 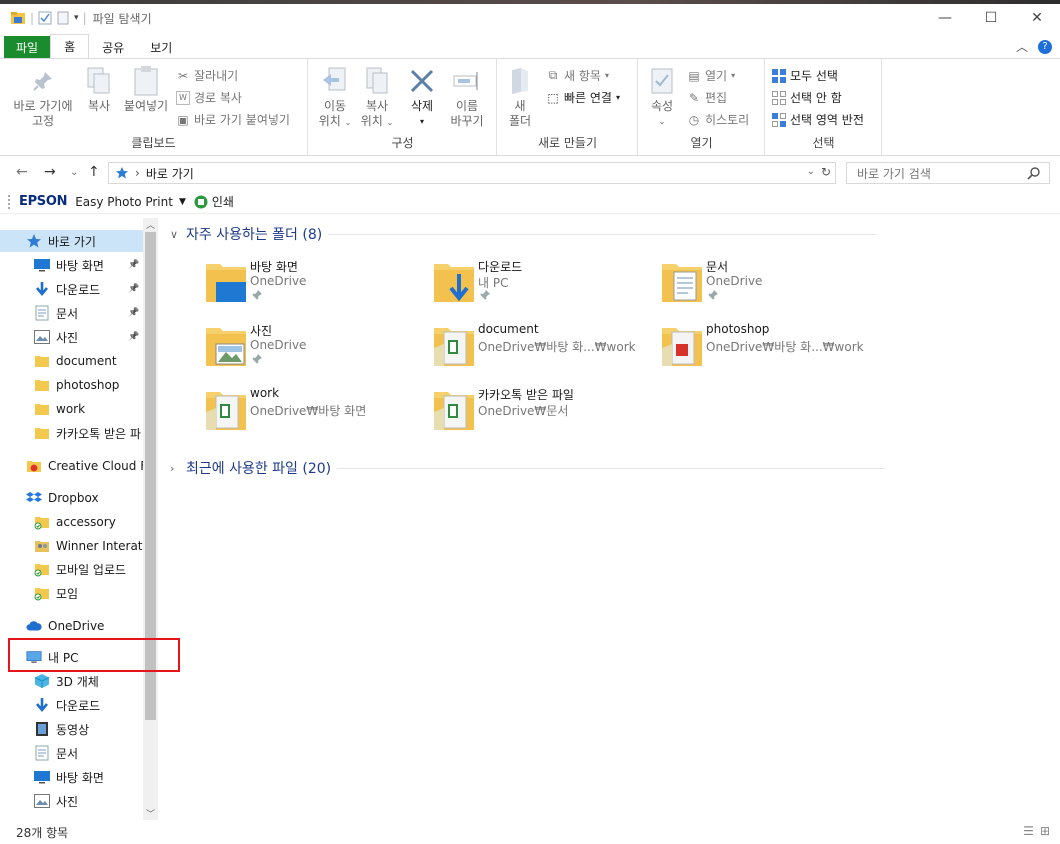 I want to click on nav-item: 모임, so click(x=79, y=593).